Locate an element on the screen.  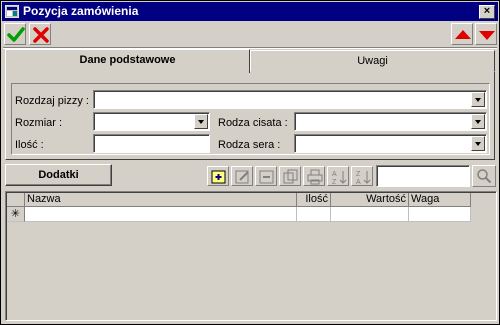
rodzaj-ciasta-combo is located at coordinates (390, 121).